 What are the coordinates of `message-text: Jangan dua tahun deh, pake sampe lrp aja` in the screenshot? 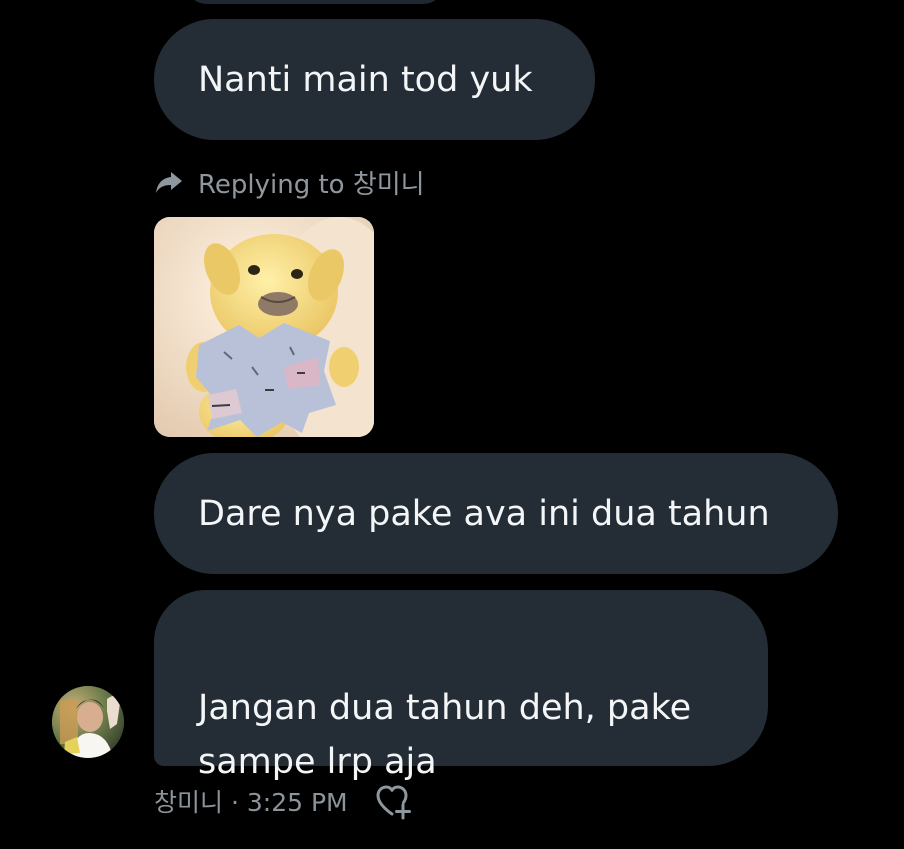 It's located at (445, 735).